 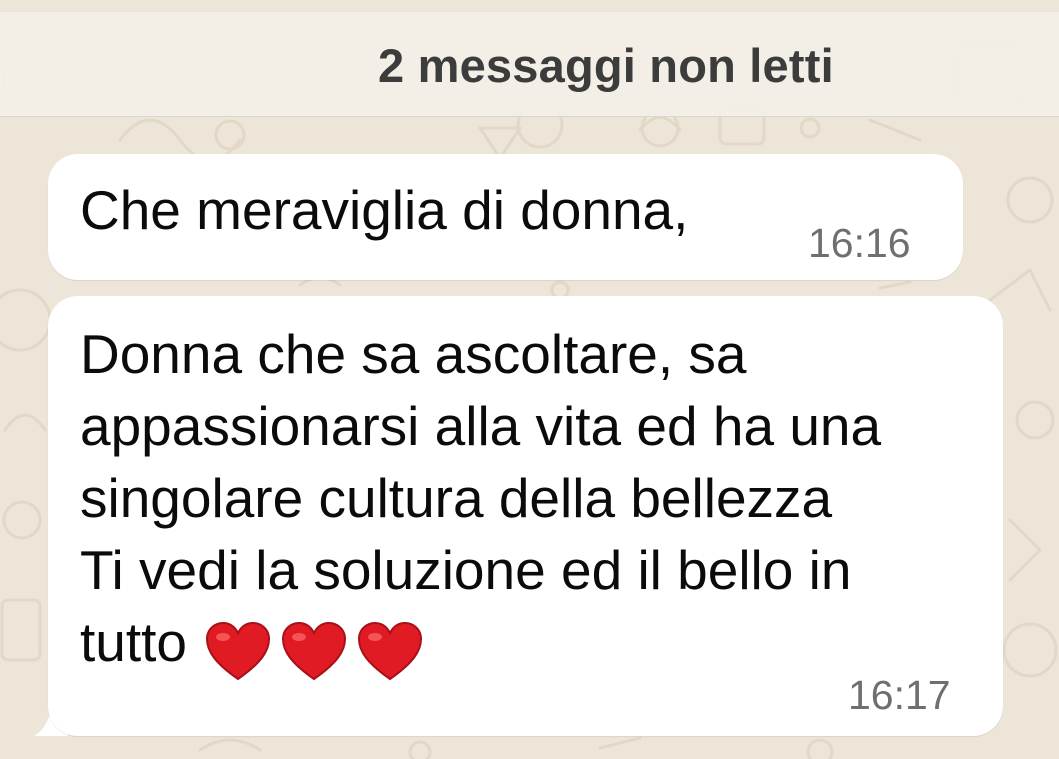 What do you see at coordinates (466, 570) in the screenshot?
I see `message-line: Ti vedi la soluzione ed il bello in` at bounding box center [466, 570].